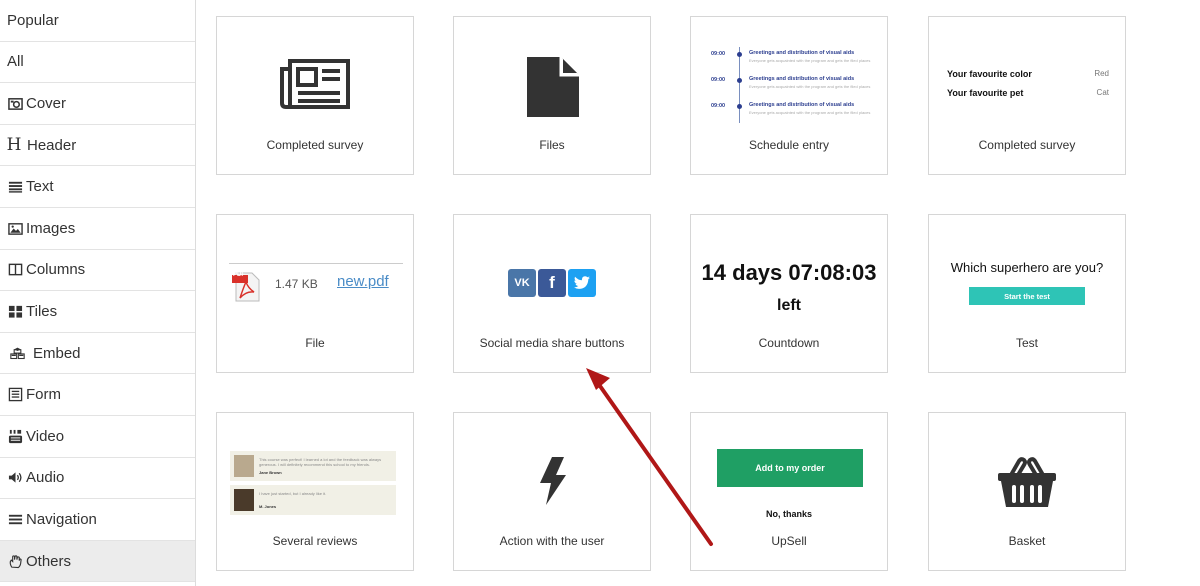 The width and height of the screenshot is (1200, 586). I want to click on columns-icon, so click(15, 270).